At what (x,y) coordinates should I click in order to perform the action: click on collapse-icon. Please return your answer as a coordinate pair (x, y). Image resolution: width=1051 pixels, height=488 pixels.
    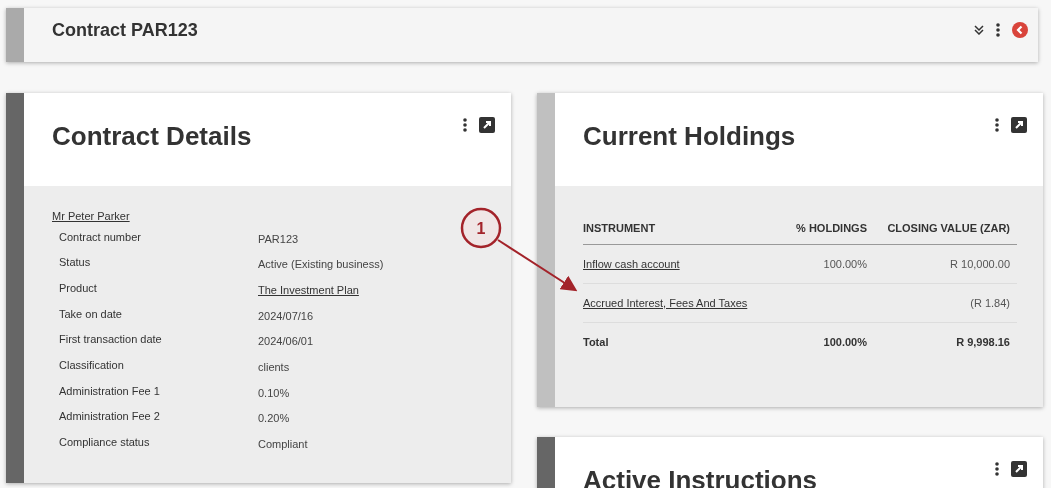
    Looking at the image, I should click on (979, 30).